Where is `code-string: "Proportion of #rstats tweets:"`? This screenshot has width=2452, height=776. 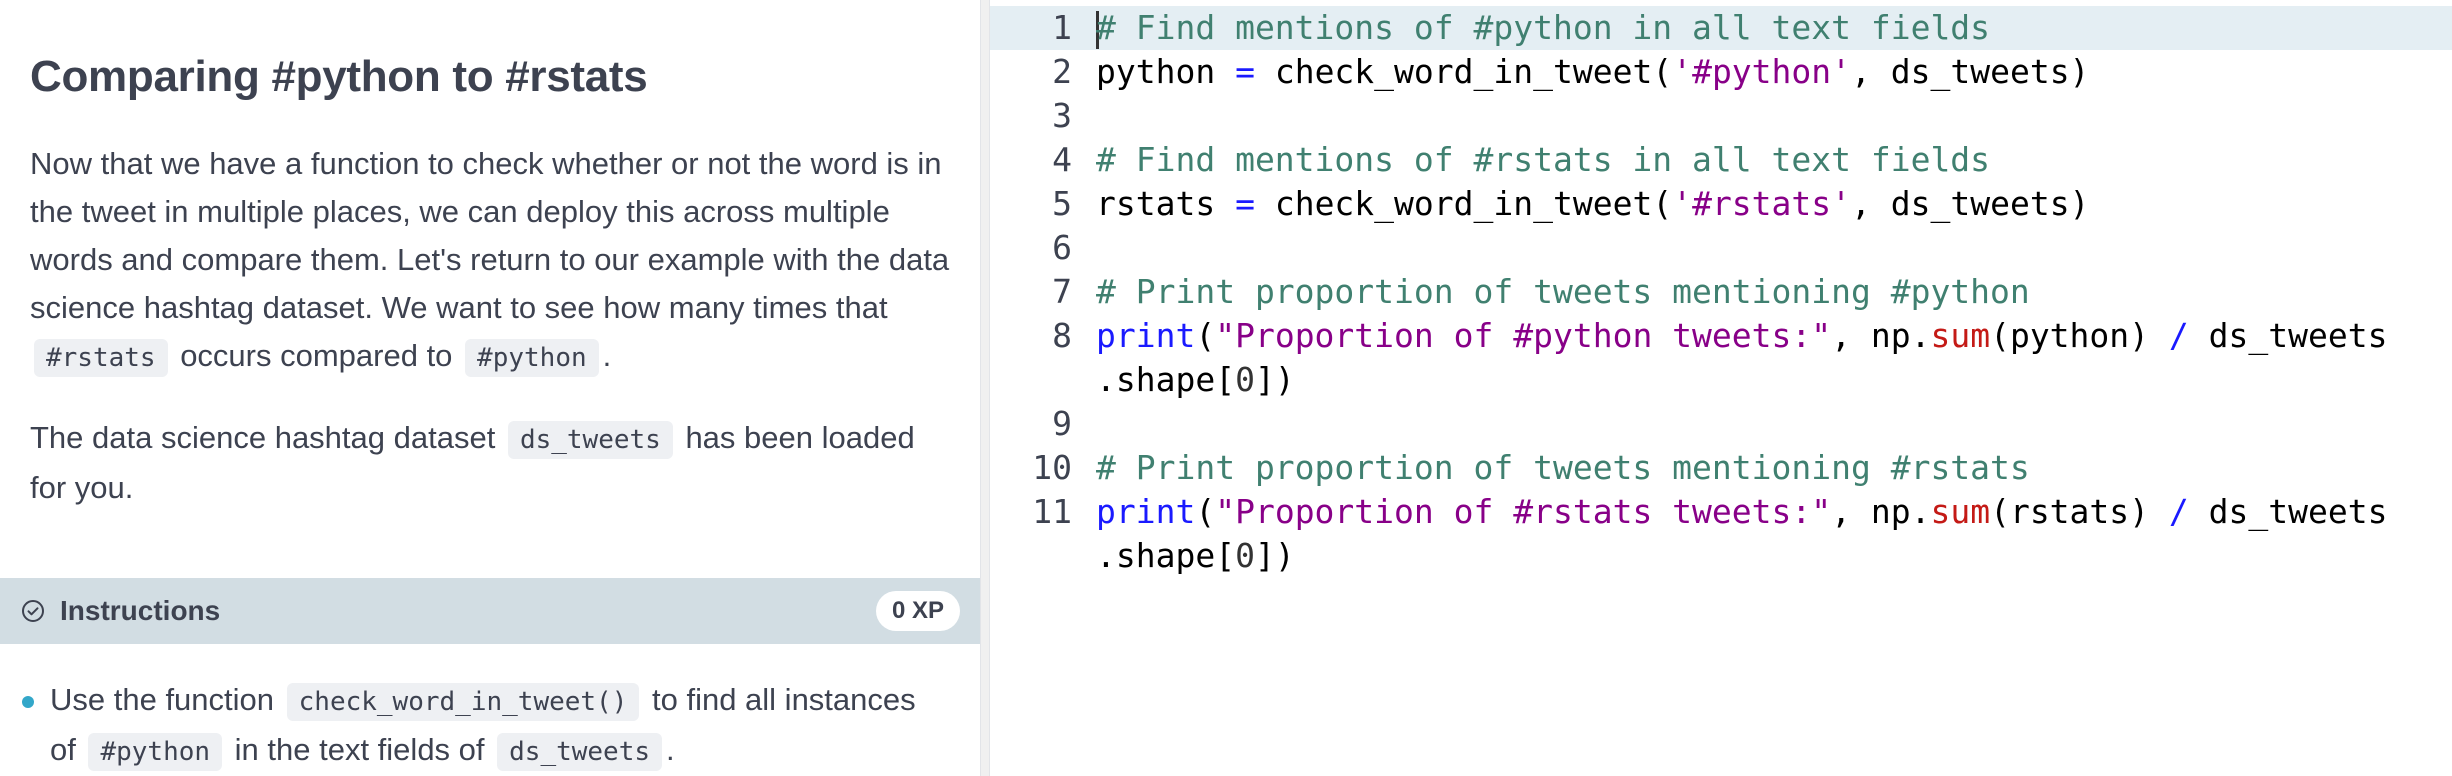
code-string: "Proportion of #rstats tweets:" is located at coordinates (1523, 511).